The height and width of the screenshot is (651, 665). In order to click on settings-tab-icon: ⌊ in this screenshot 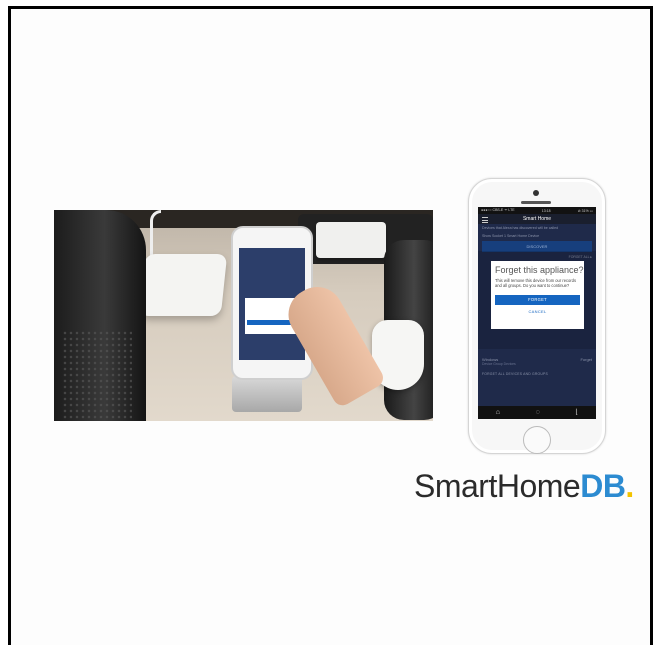, I will do `click(576, 412)`.